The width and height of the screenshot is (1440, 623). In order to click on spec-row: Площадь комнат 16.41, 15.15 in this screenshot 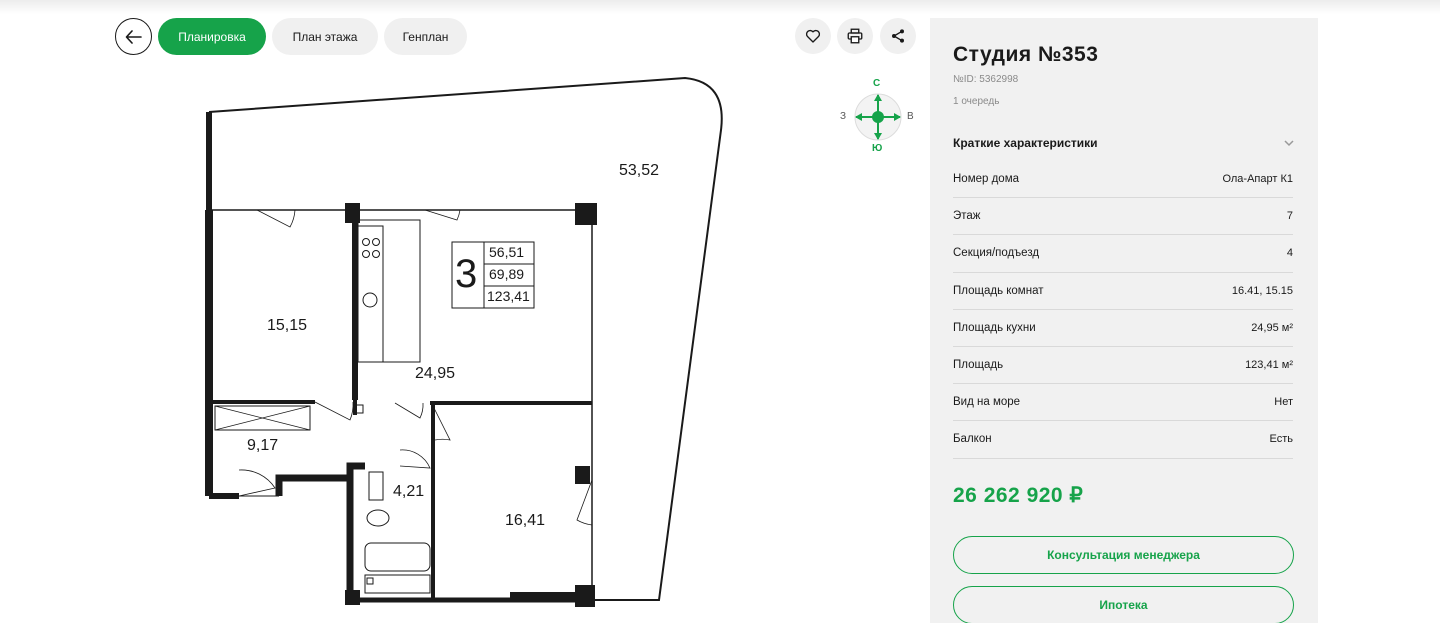, I will do `click(1123, 291)`.